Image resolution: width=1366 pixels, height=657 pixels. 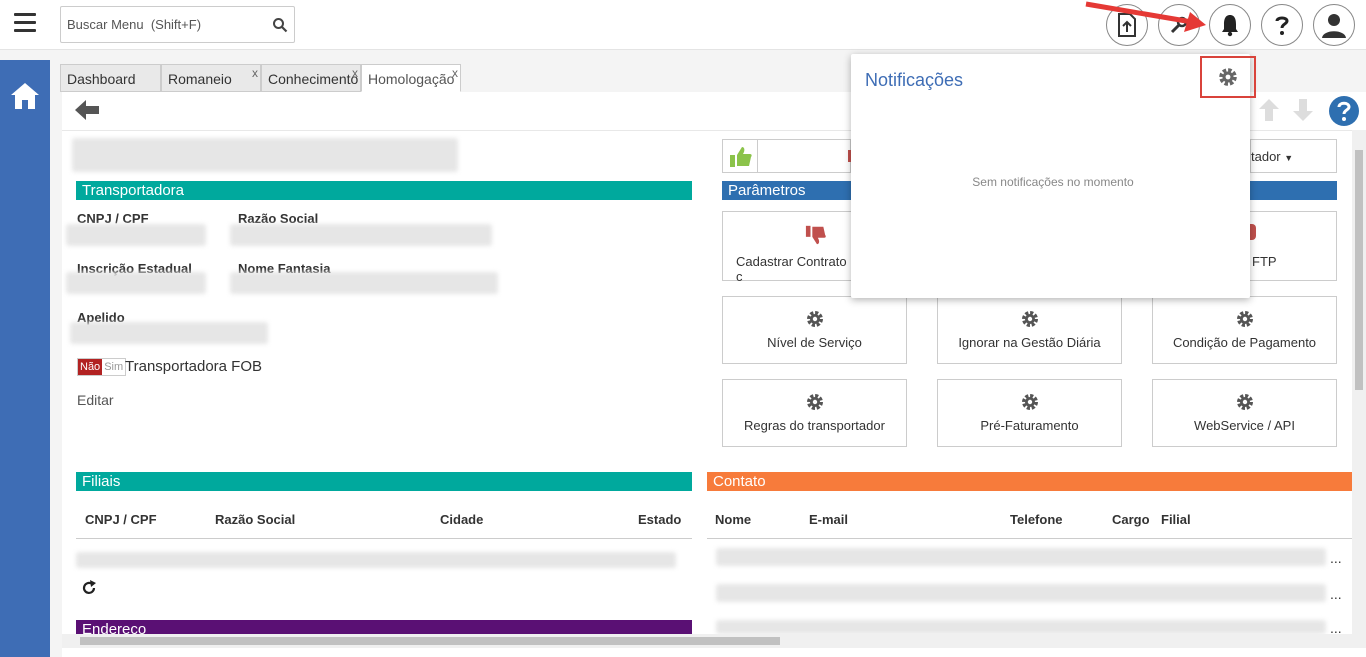 I want to click on notifications-title: Notificações, so click(x=914, y=80).